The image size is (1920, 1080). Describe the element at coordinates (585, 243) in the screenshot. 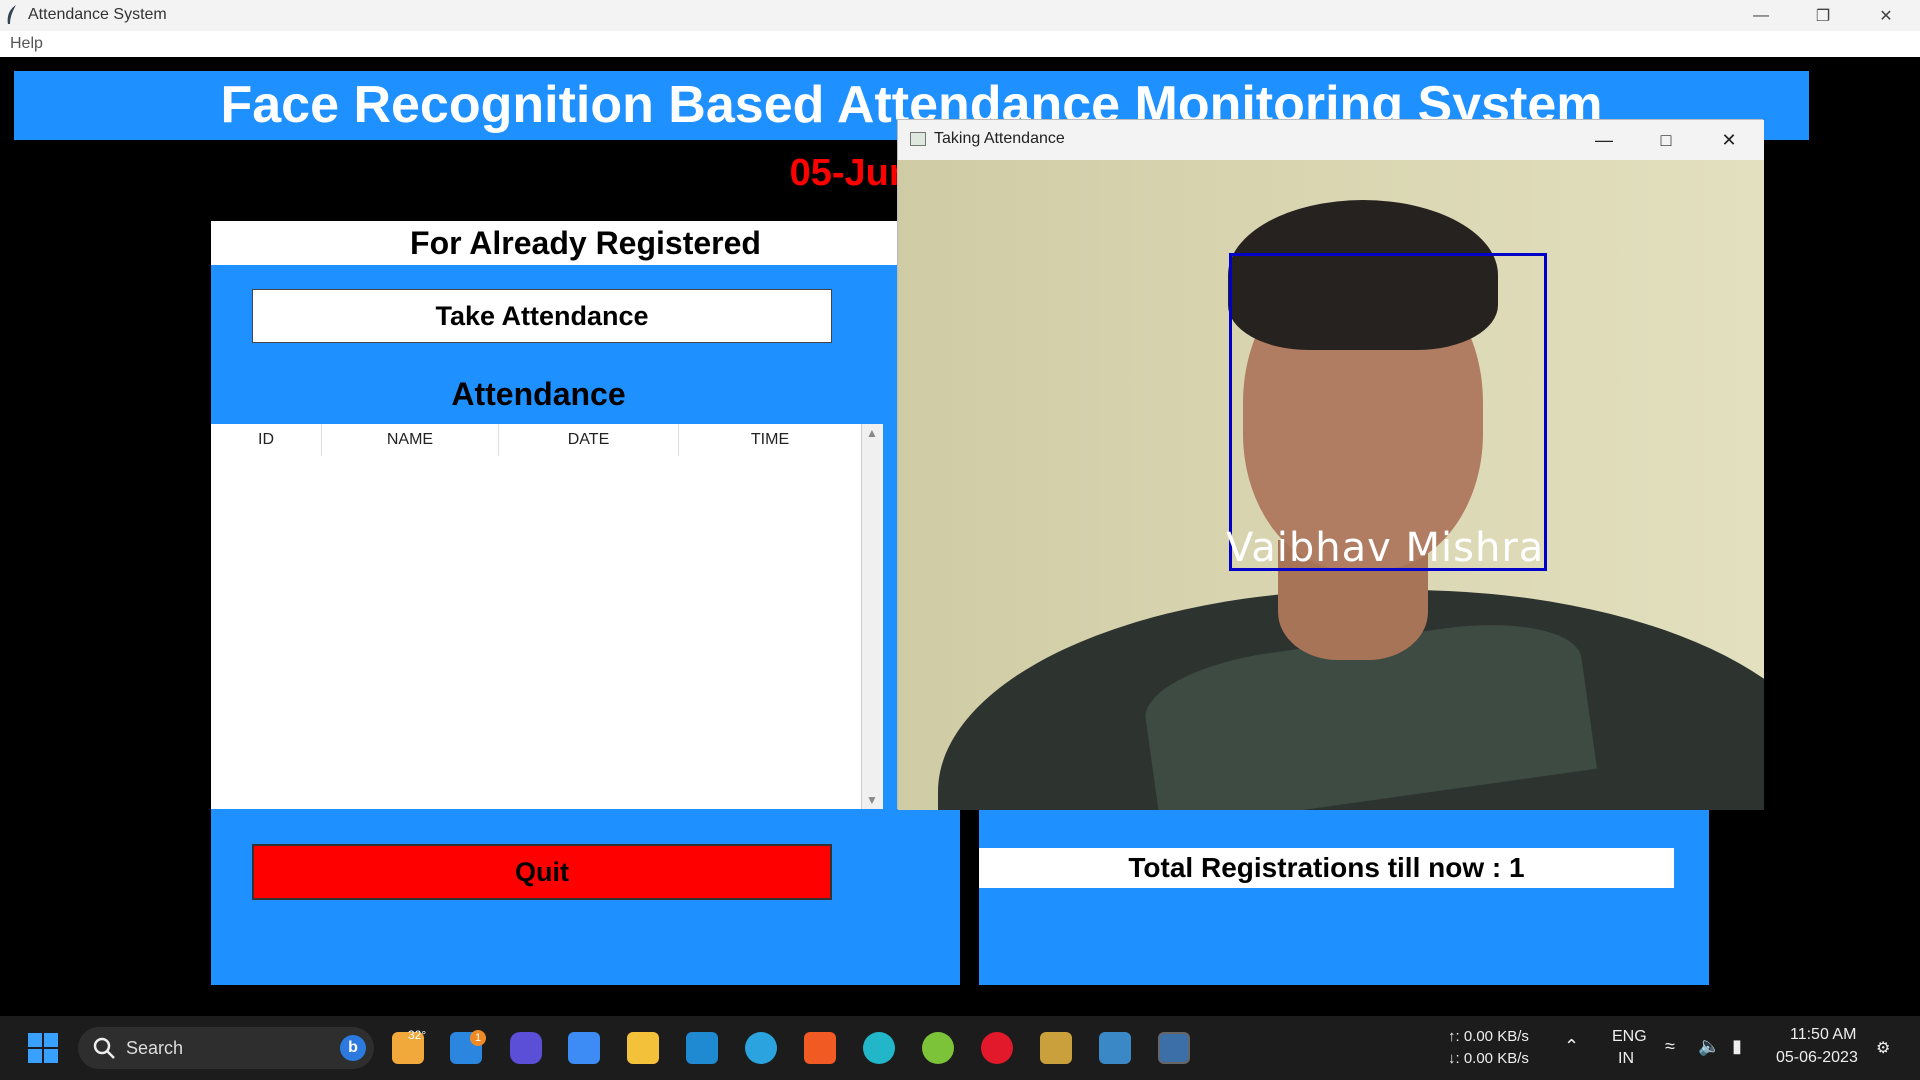

I see `panel-header: For Already Registered` at that location.